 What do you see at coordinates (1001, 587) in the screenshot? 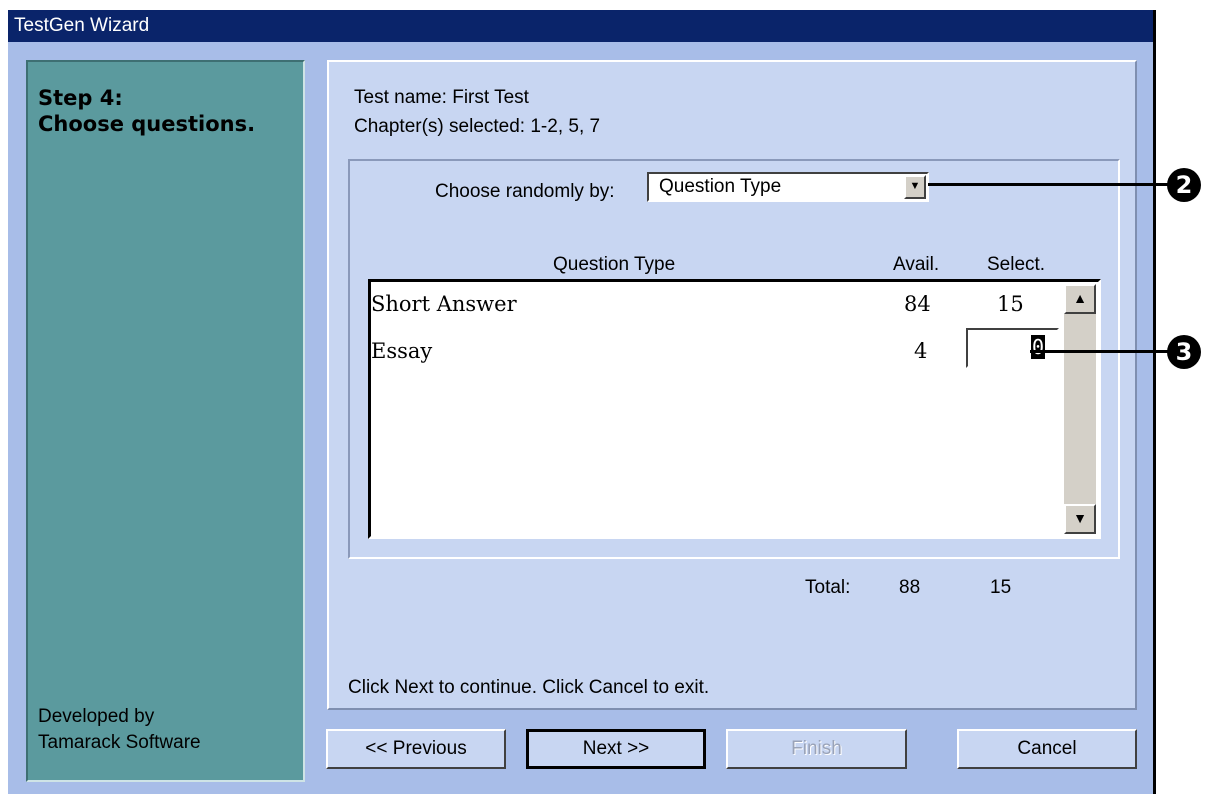
I see `total-select: 15` at bounding box center [1001, 587].